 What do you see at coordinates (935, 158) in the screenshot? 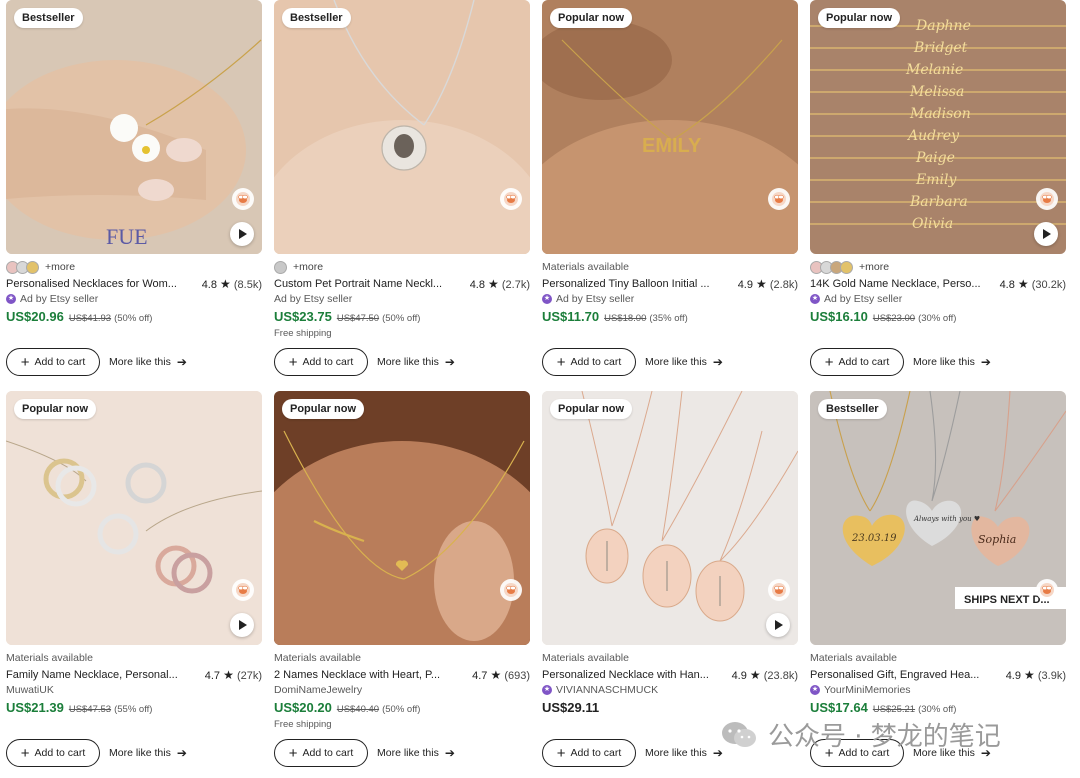
I see `svg-text: Paige` at bounding box center [935, 158].